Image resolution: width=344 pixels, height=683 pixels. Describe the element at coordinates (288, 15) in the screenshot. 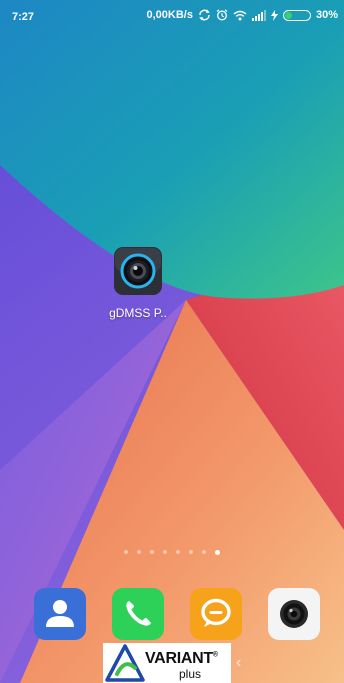

I see `battery-fill` at that location.